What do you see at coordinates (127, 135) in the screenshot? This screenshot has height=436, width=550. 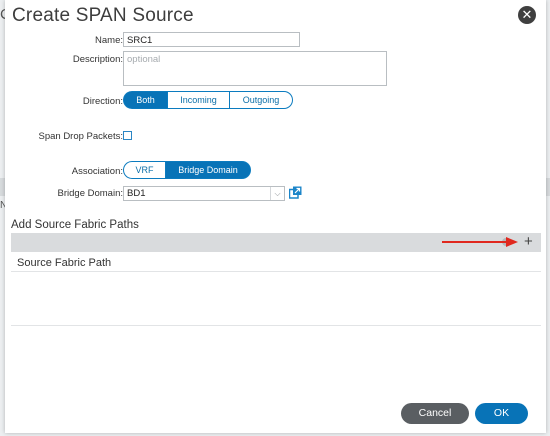 I see `span-drop-packets-checkbox` at bounding box center [127, 135].